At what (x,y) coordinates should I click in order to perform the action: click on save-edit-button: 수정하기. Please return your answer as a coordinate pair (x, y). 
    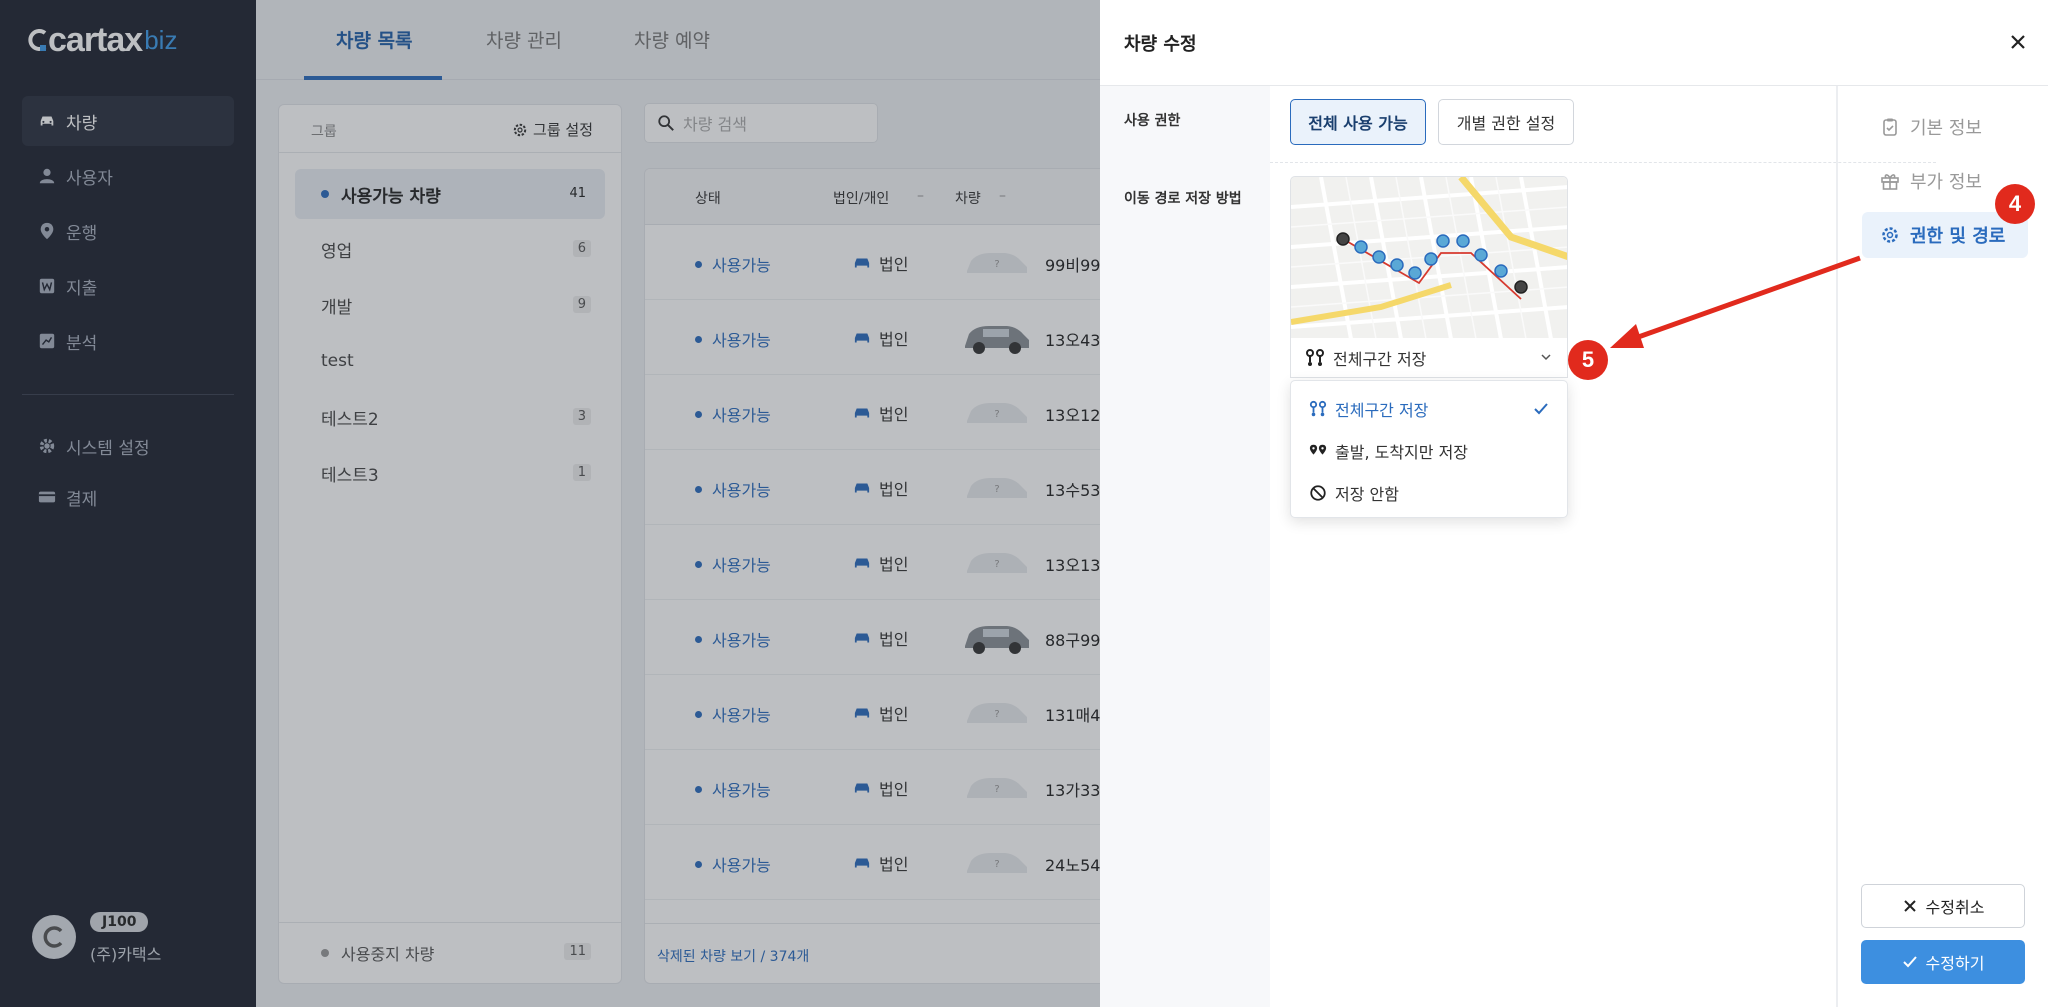
    Looking at the image, I should click on (1943, 962).